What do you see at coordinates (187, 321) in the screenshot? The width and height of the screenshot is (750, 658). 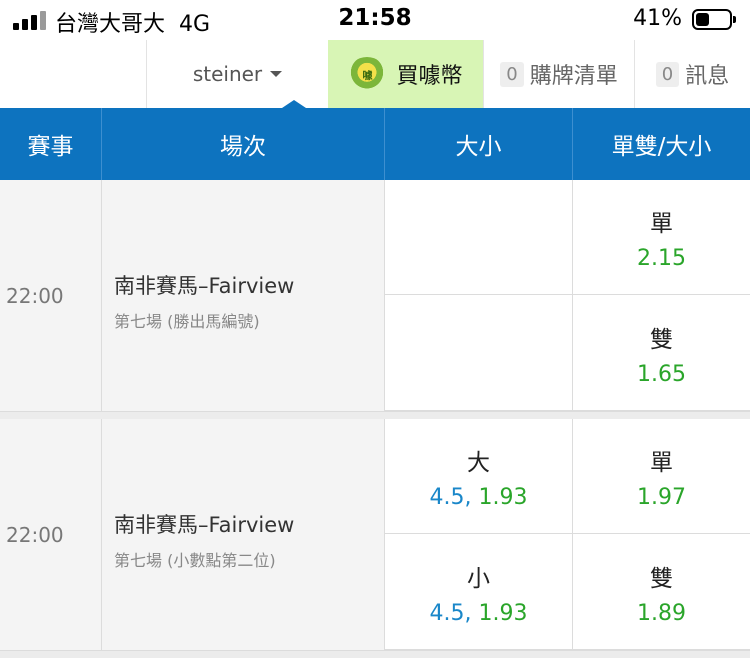 I see `match-subtitle: 第七場 (勝出馬編號)` at bounding box center [187, 321].